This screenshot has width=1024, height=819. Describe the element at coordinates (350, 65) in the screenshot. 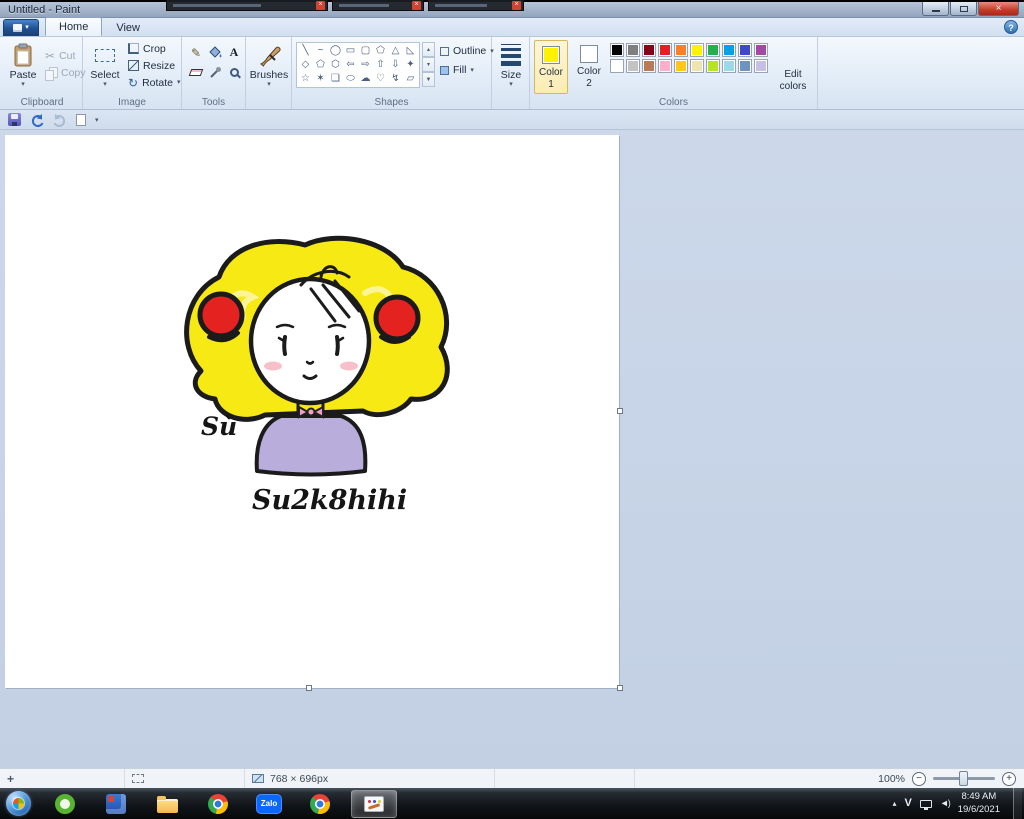

I see `shape-item: ⇦` at that location.